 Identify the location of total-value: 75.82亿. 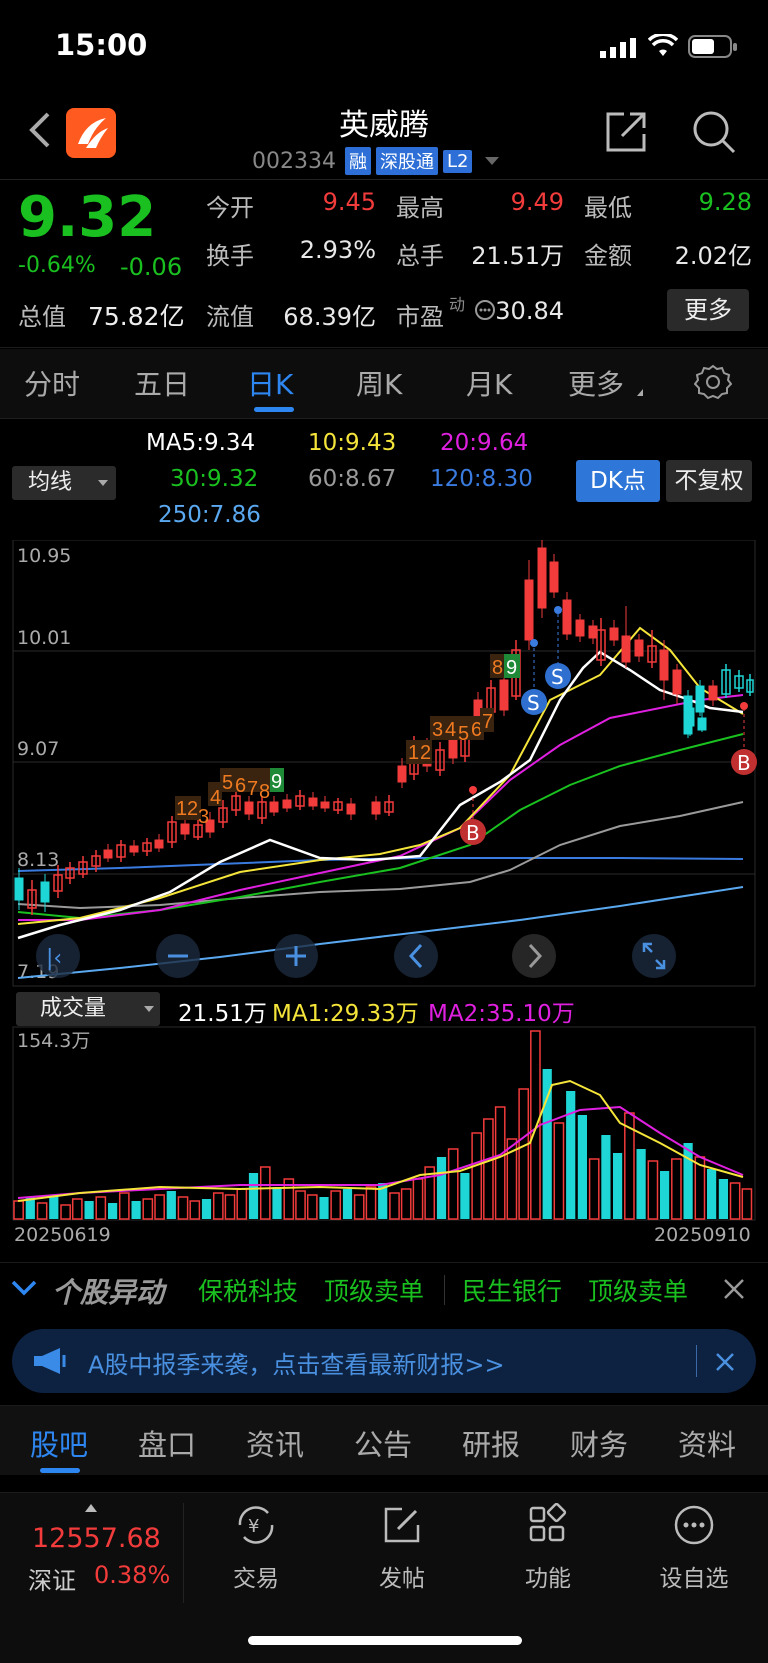
(136, 316).